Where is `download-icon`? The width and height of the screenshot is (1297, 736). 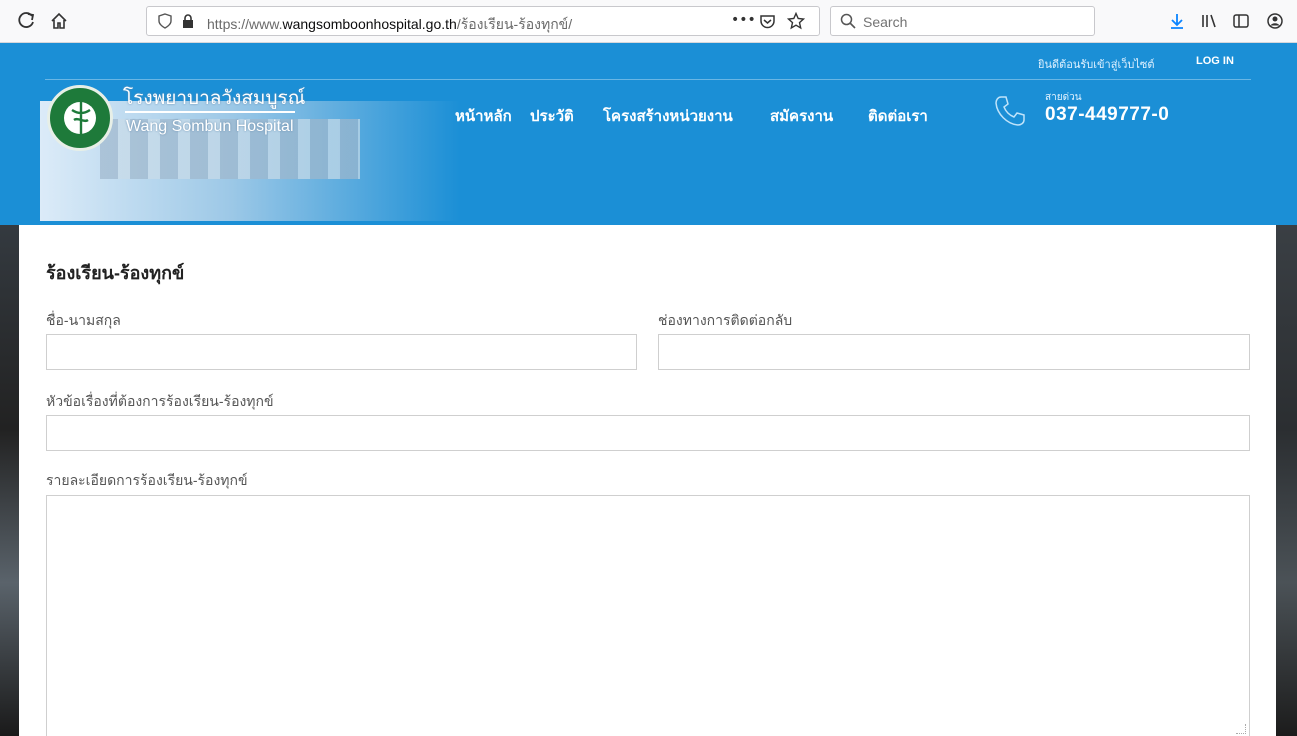
download-icon is located at coordinates (1177, 21).